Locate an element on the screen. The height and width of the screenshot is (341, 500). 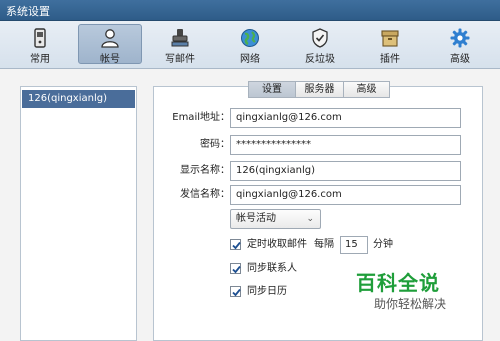
settings-toolbar: 常用 帐号 写邮件 网络 反垃圾 插件 高级 is located at coordinates (250, 45).